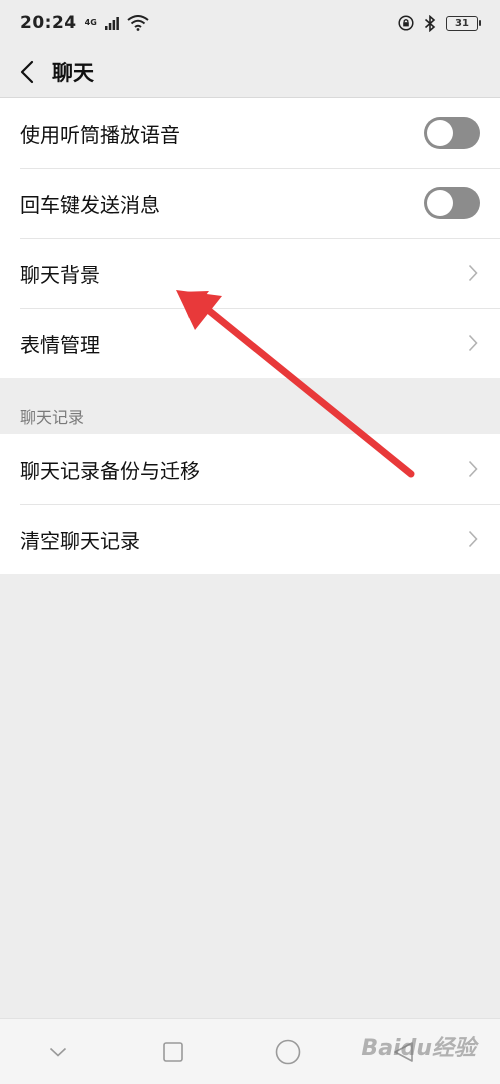 The height and width of the screenshot is (1084, 500). I want to click on title-bar: 聊天, so click(250, 72).